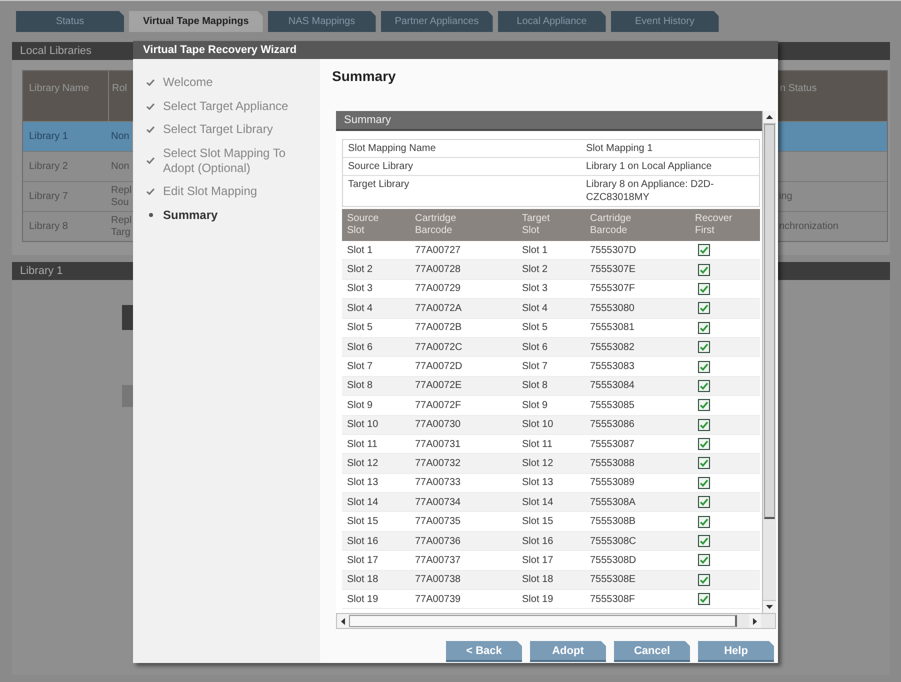 This screenshot has height=682, width=901. Describe the element at coordinates (380, 167) in the screenshot. I see `detail-label: Source Library` at that location.